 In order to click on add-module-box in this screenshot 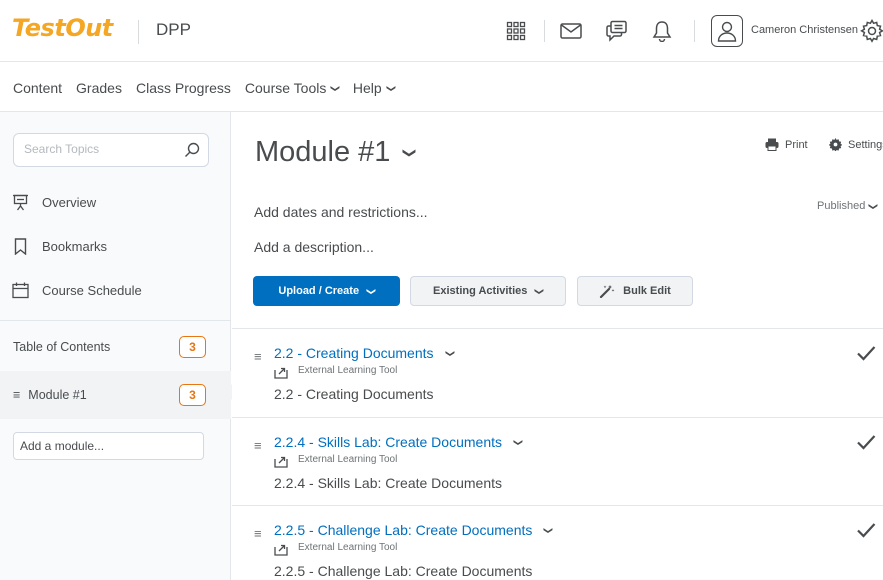, I will do `click(108, 446)`.